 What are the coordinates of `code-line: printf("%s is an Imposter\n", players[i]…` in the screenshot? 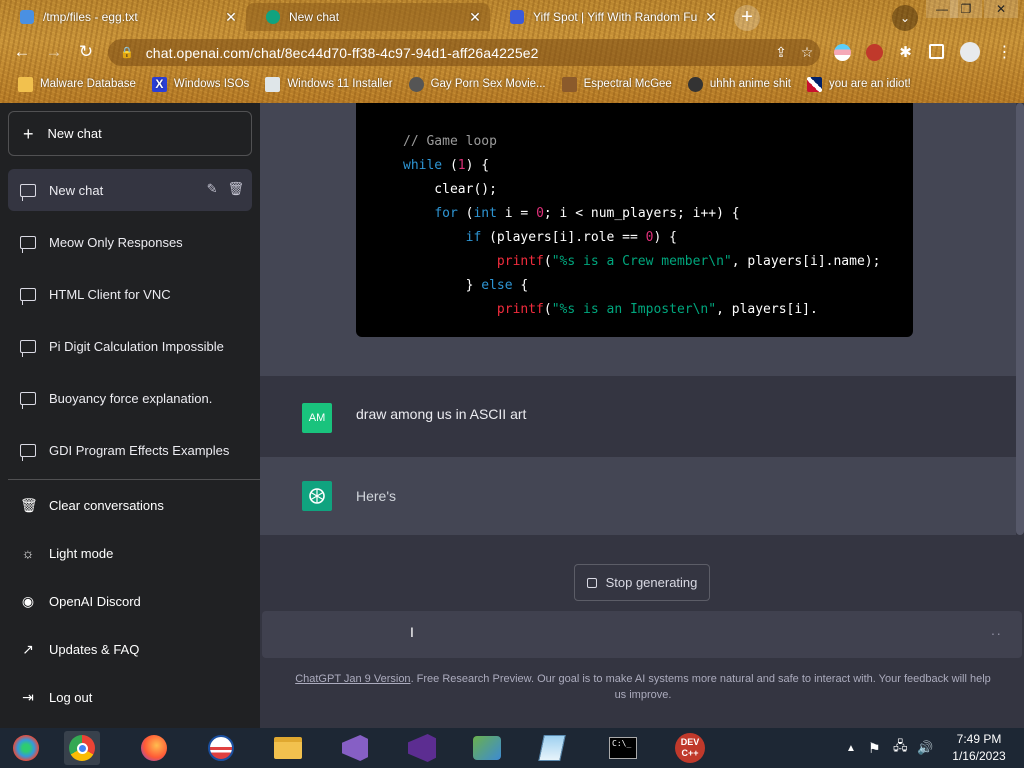 It's located at (657, 309).